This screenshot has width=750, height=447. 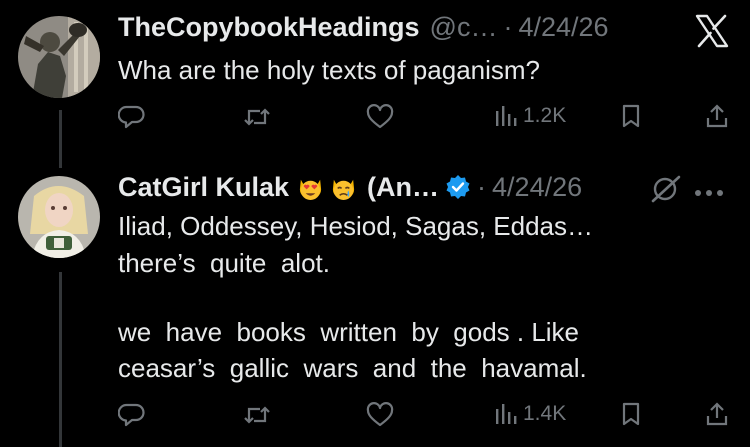 What do you see at coordinates (269, 27) in the screenshot?
I see `post-display-name: TheCopybookHeadings` at bounding box center [269, 27].